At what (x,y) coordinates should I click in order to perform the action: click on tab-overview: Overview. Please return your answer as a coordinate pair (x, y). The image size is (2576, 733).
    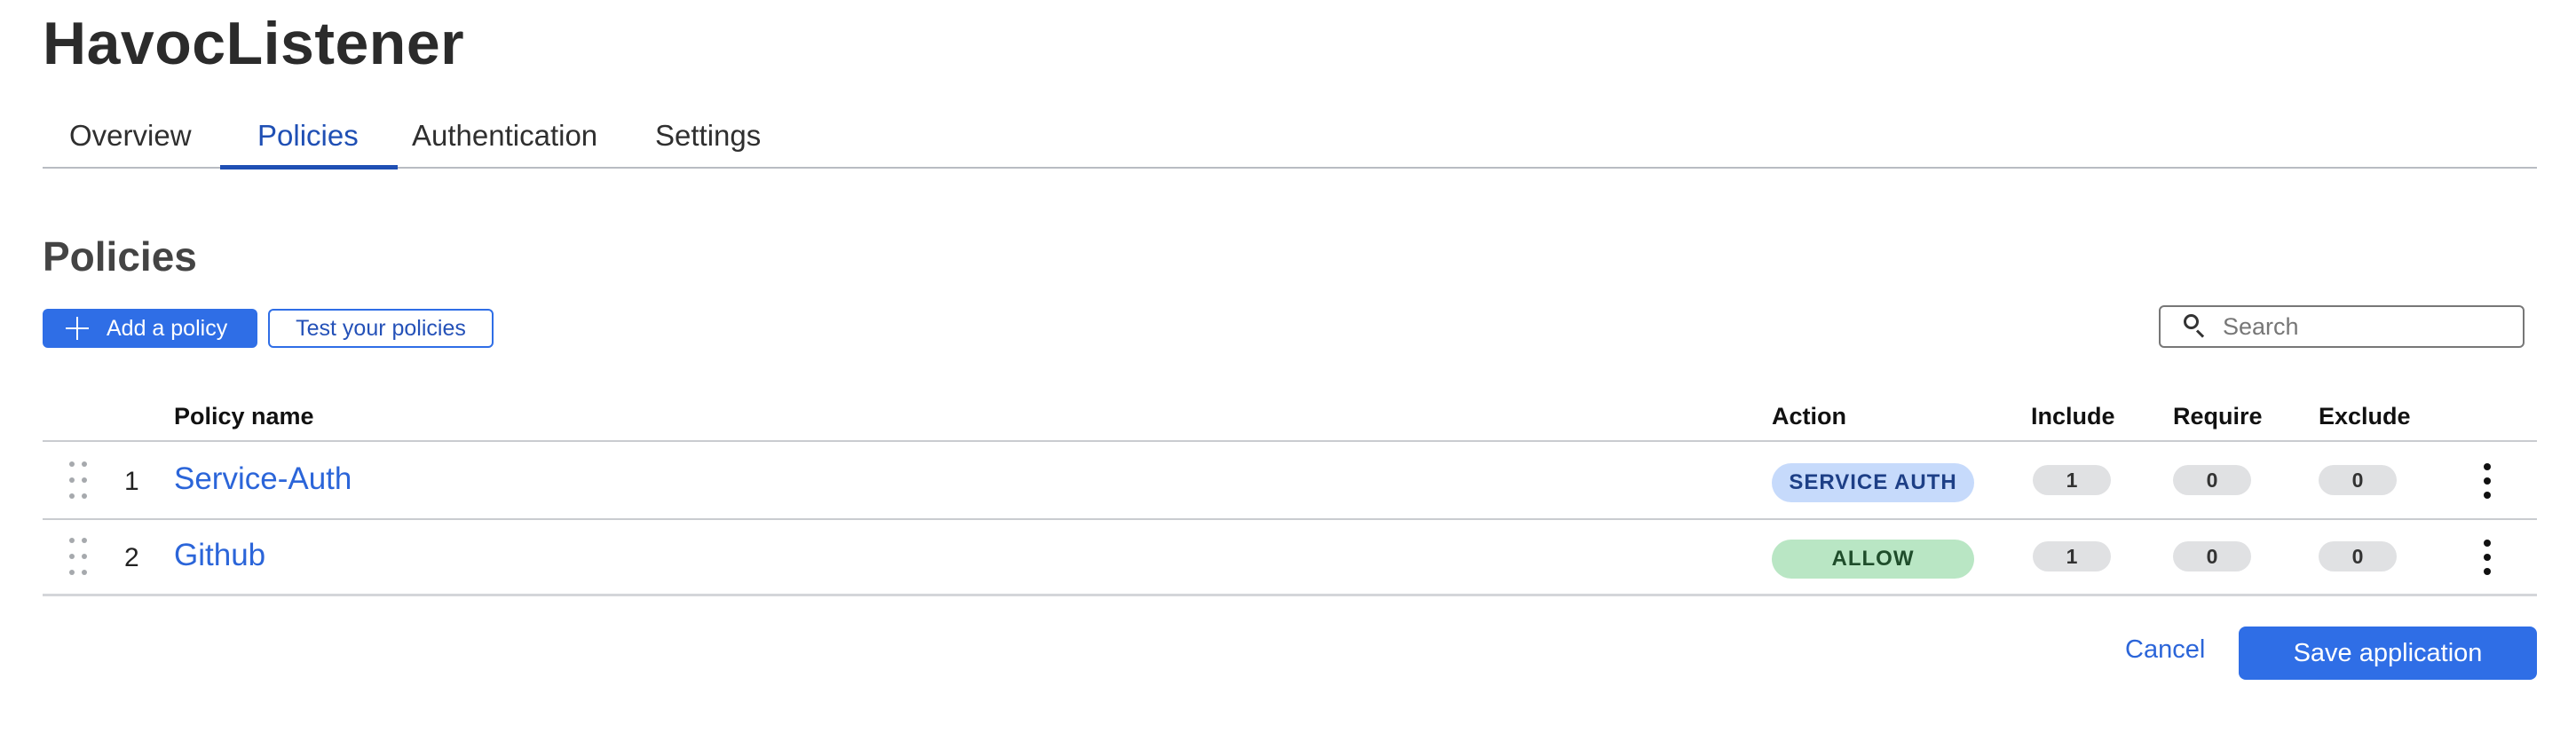
    Looking at the image, I should click on (130, 136).